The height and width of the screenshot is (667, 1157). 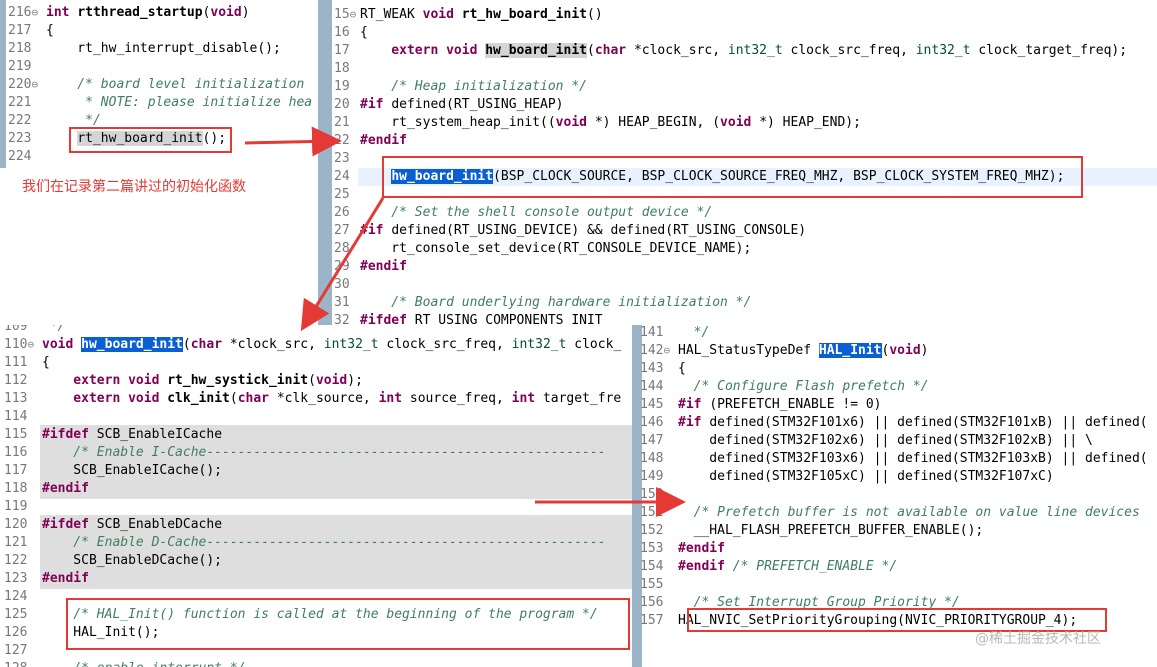 I want to click on code-line: 29 #endif, so click(x=370, y=267).